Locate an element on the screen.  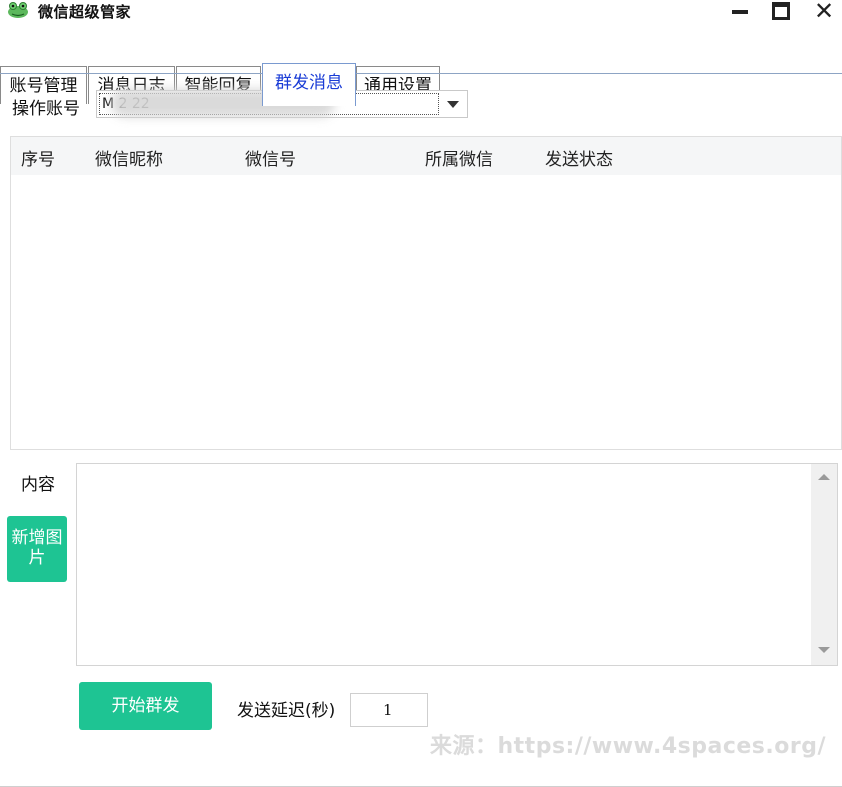
close-button: ✕ is located at coordinates (823, 13).